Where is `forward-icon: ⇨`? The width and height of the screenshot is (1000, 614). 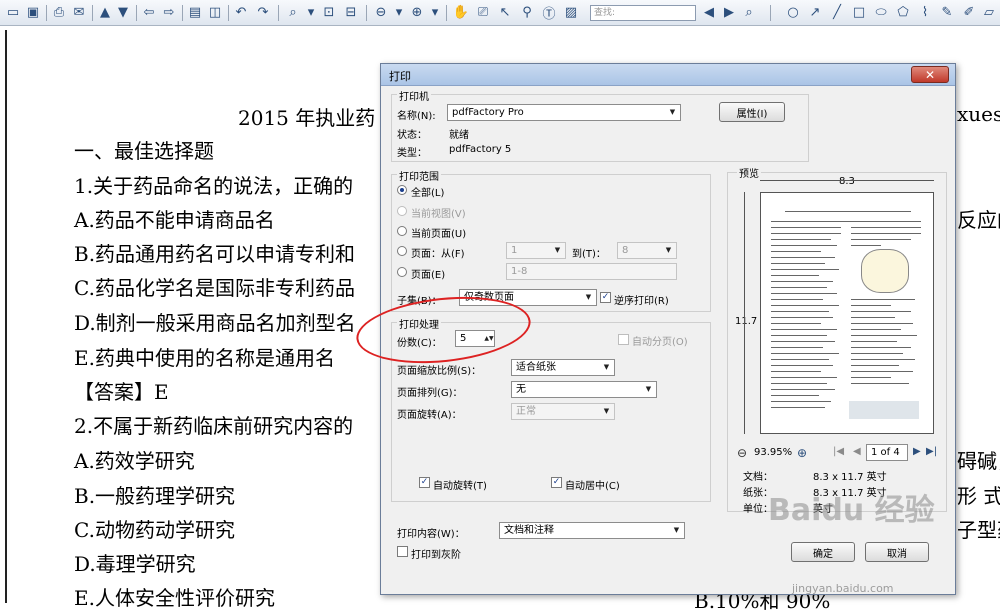
forward-icon: ⇨ is located at coordinates (169, 12).